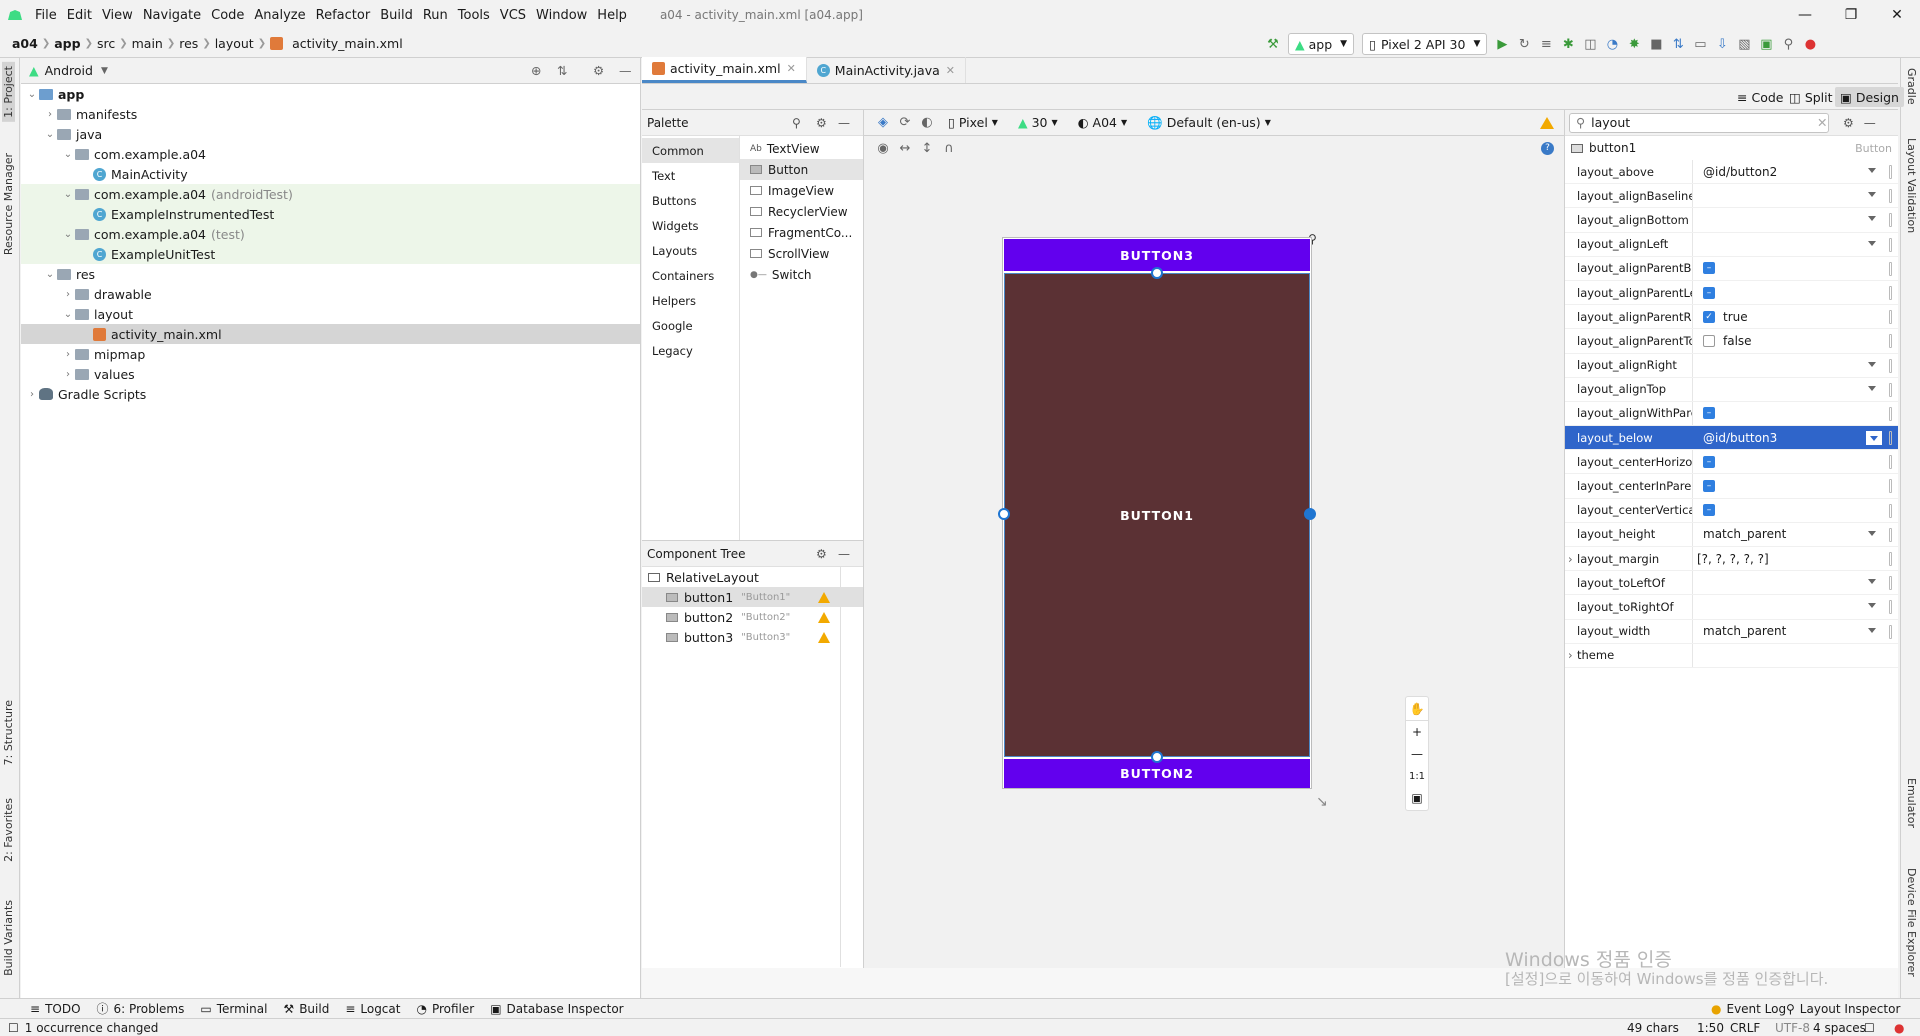 The image size is (1920, 1036). What do you see at coordinates (1748, 1009) in the screenshot?
I see `tool-event-log: ● Event Log` at bounding box center [1748, 1009].